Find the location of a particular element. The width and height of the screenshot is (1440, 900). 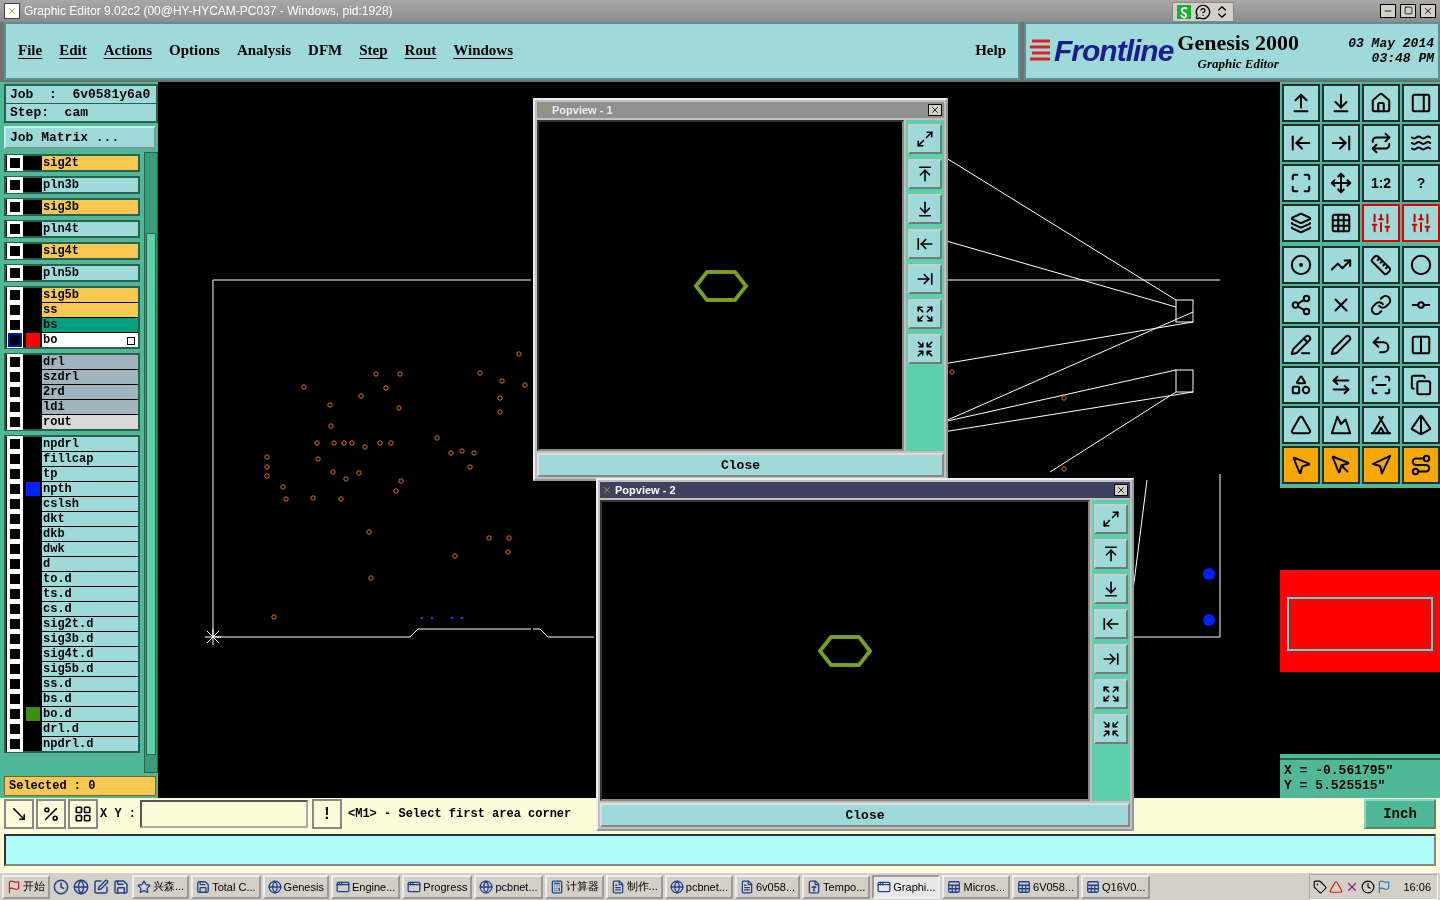

menu-item: Analysis is located at coordinates (264, 51).